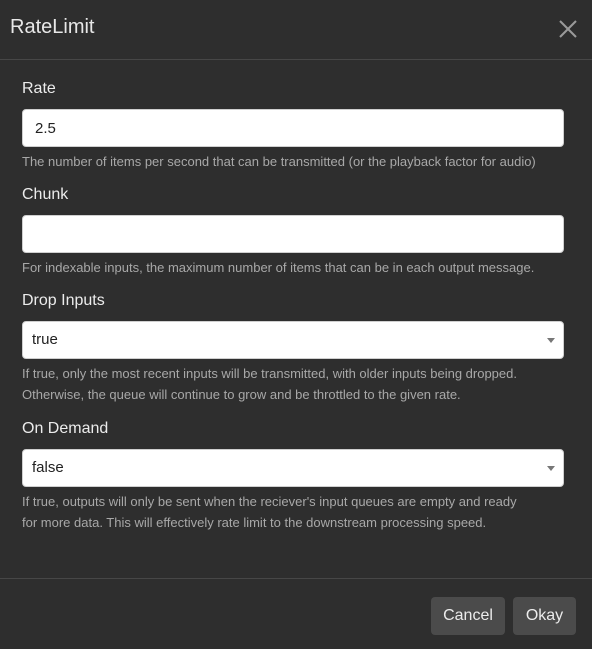 This screenshot has height=649, width=592. Describe the element at coordinates (65, 428) in the screenshot. I see `on-demand-label: On Demand` at that location.